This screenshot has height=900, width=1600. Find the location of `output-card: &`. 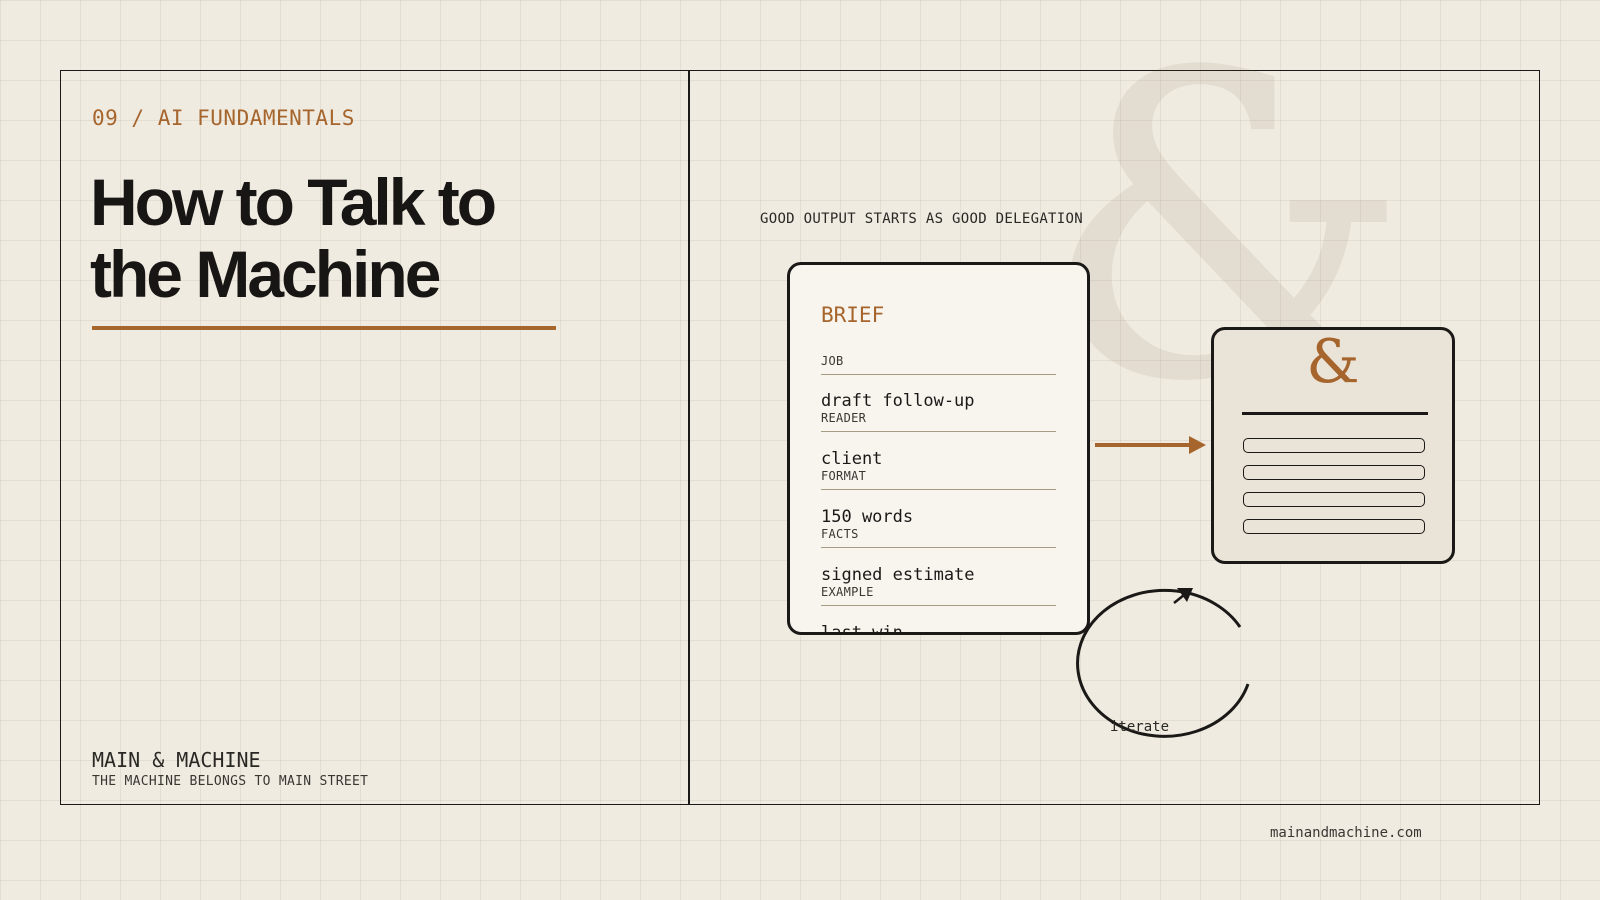

output-card: & is located at coordinates (1333, 445).